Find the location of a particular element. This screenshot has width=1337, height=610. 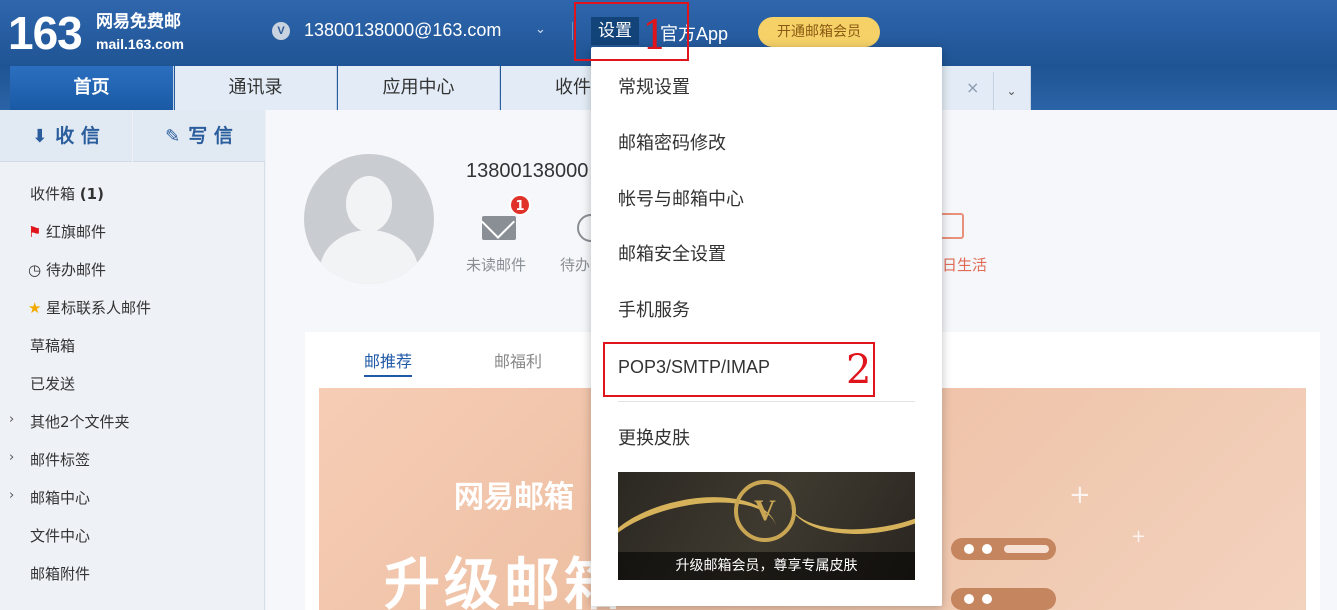

red-flag-icon: ⚑ is located at coordinates (35, 232).